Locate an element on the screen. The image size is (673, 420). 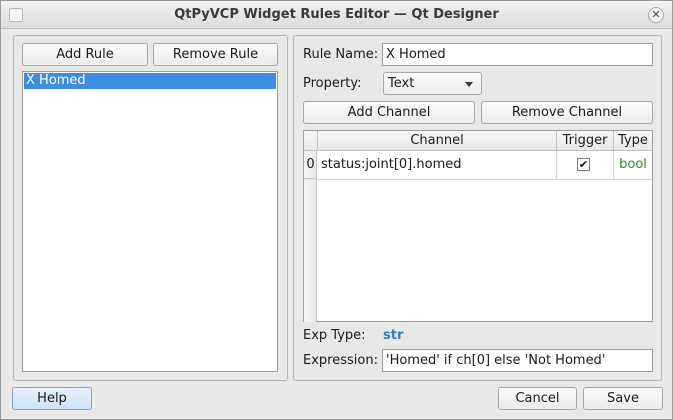
cancel-button: Cancel is located at coordinates (537, 398).